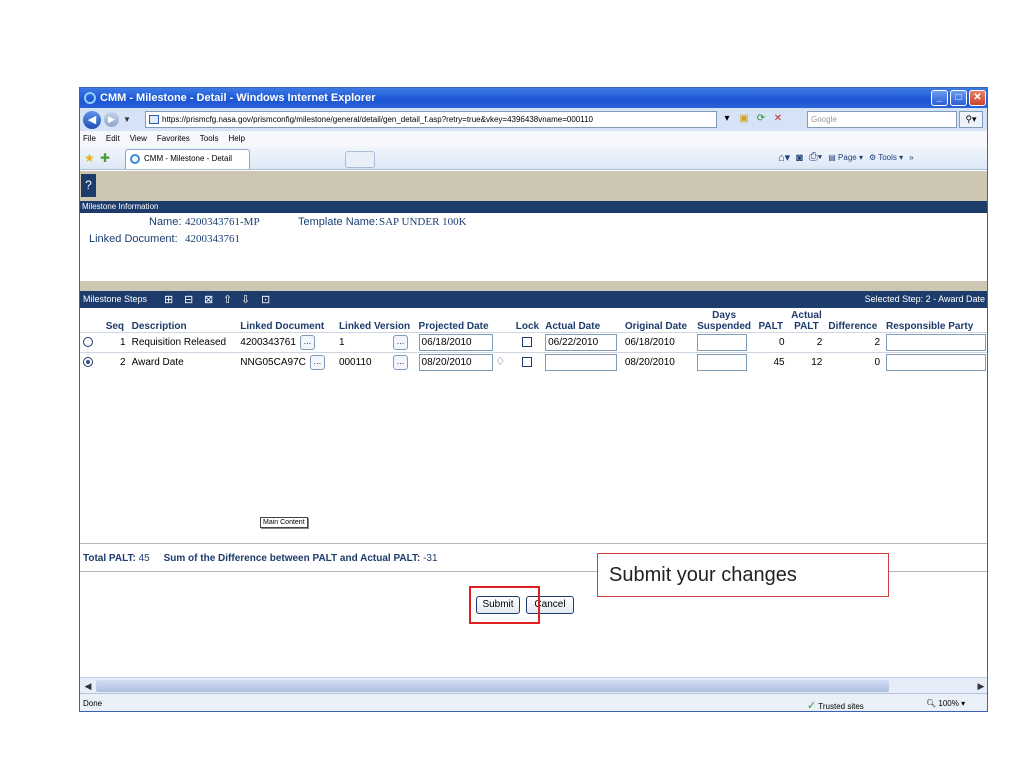 This screenshot has width=1024, height=768. What do you see at coordinates (115, 361) in the screenshot?
I see `row-seq: 2` at bounding box center [115, 361].